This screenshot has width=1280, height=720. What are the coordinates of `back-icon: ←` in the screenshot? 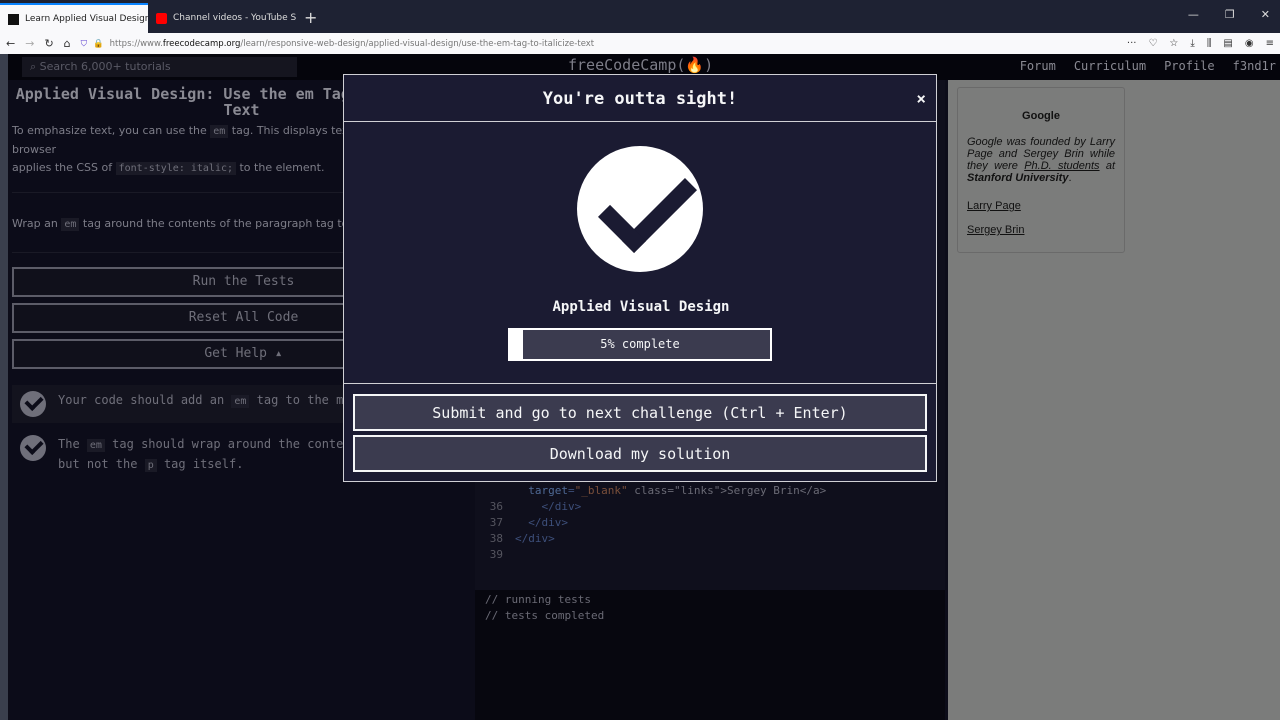 It's located at (10, 43).